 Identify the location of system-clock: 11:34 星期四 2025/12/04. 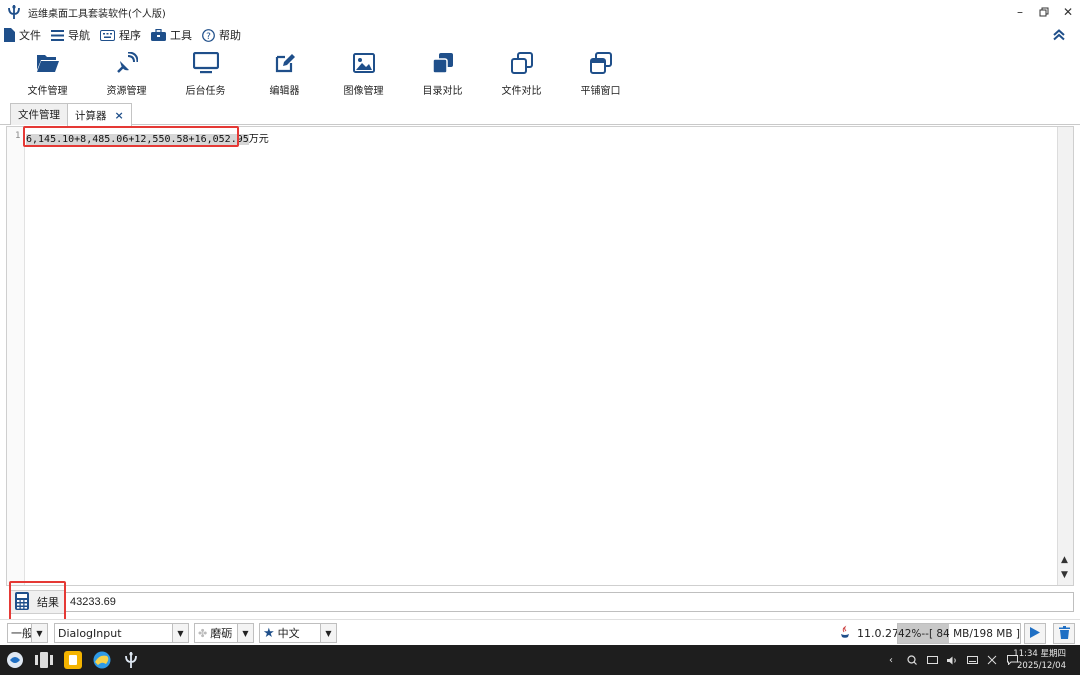
(1039, 660).